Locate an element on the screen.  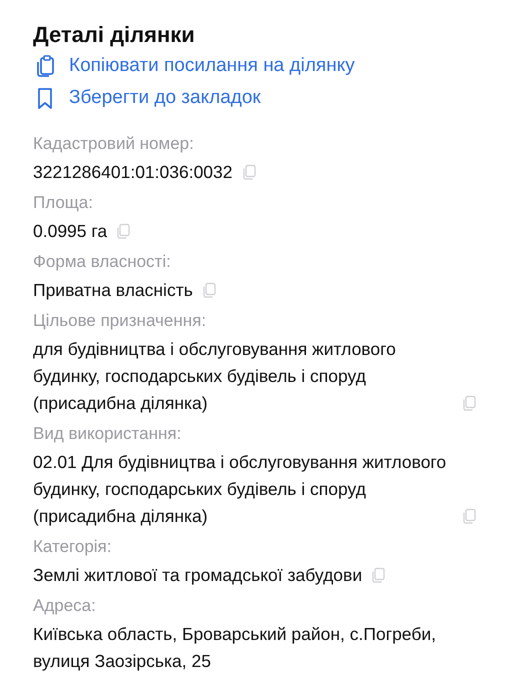
field-label: Цільове призначення: is located at coordinates (120, 321).